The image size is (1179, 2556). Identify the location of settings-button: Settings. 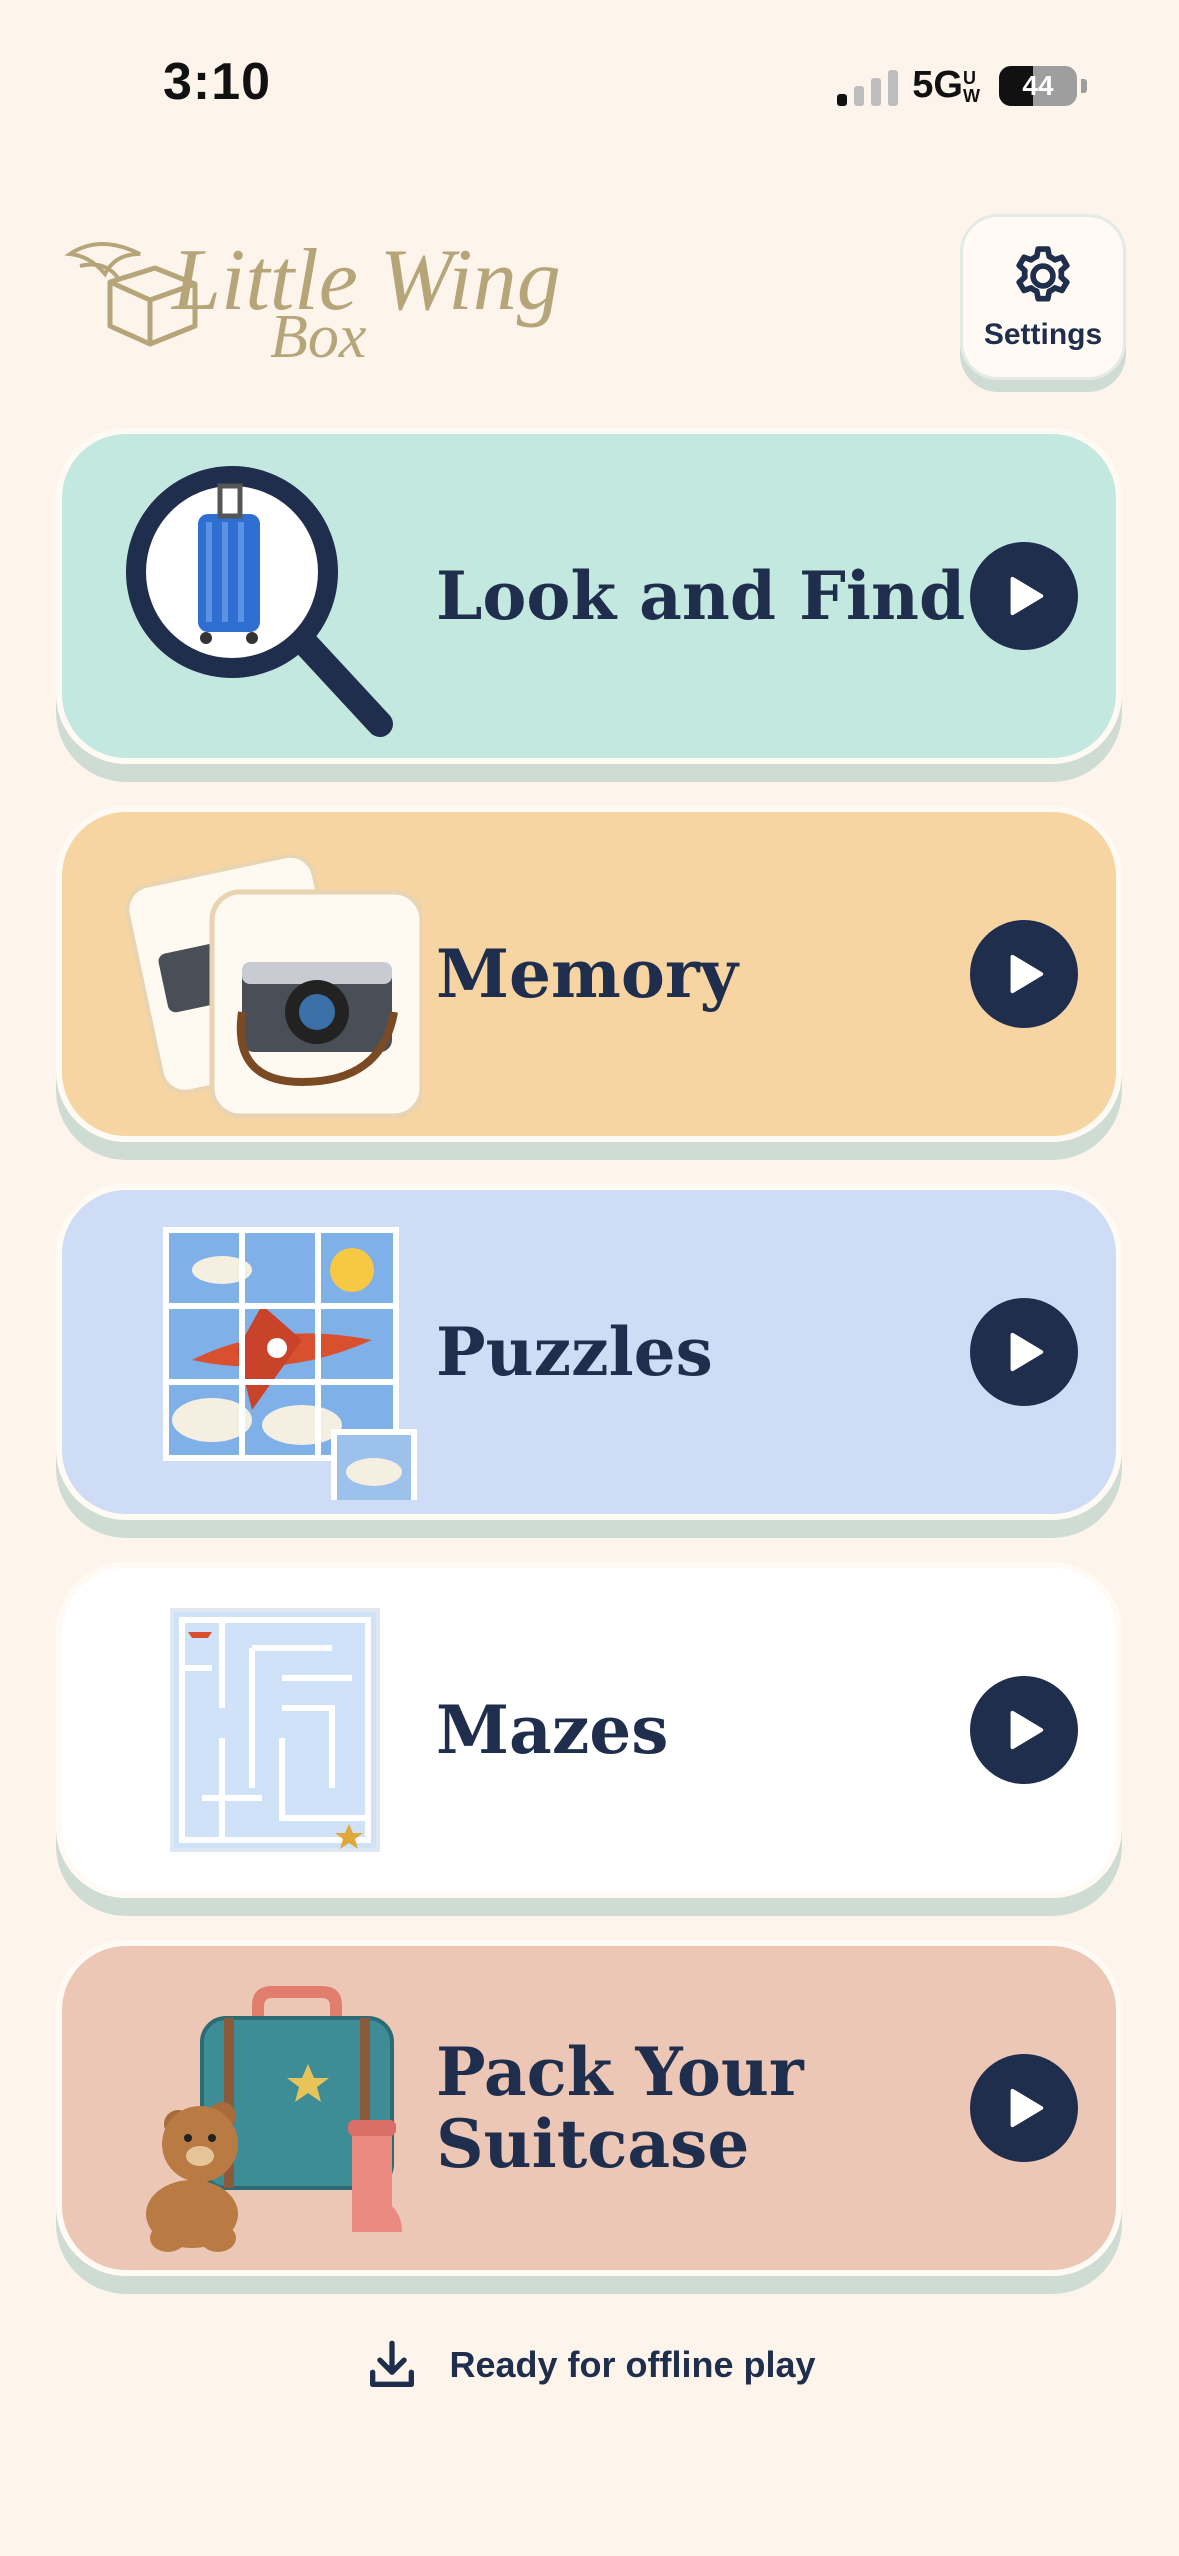
(1043, 297).